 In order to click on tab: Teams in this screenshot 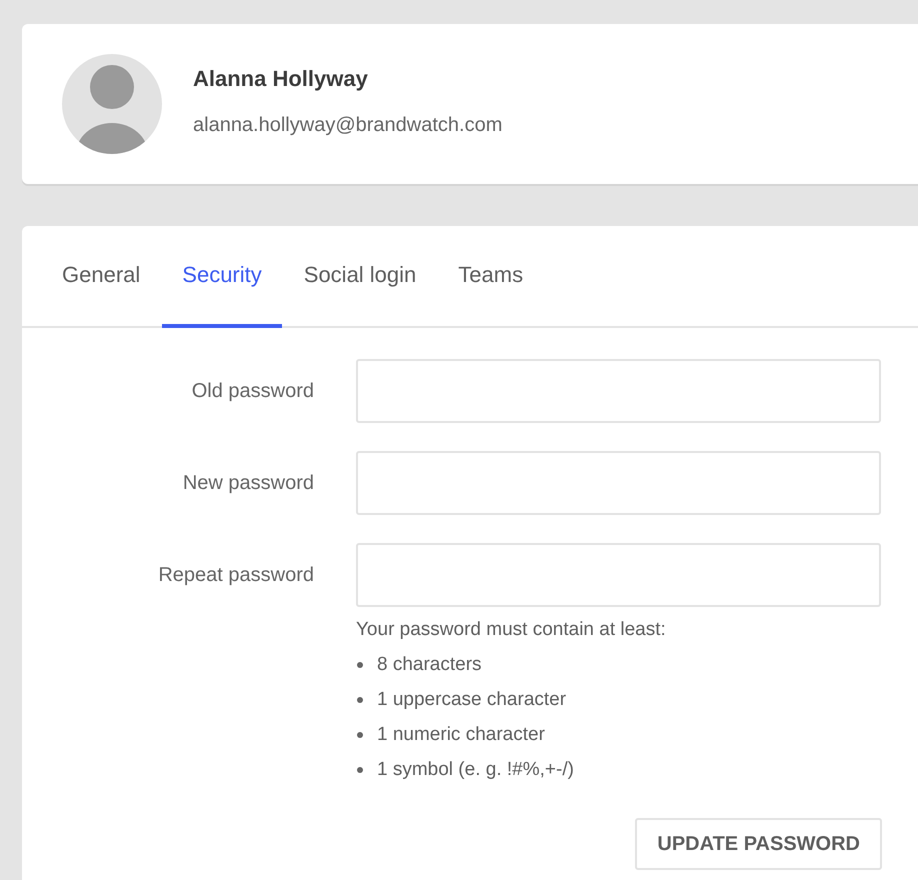, I will do `click(491, 277)`.